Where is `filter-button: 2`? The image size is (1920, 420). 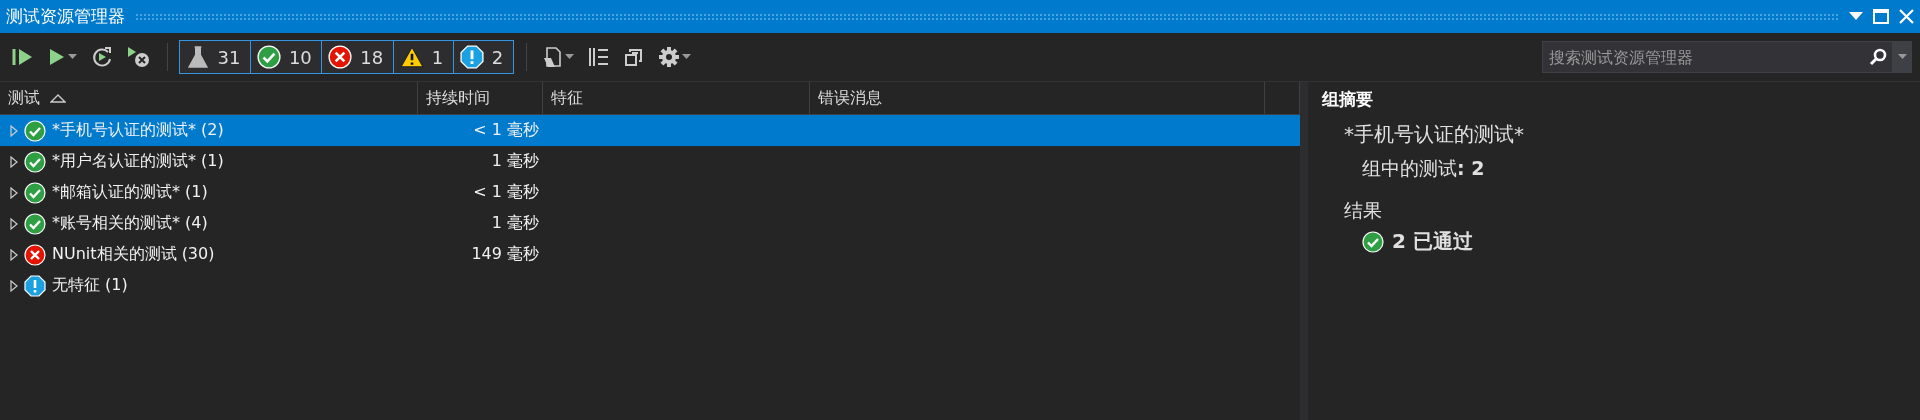 filter-button: 2 is located at coordinates (483, 57).